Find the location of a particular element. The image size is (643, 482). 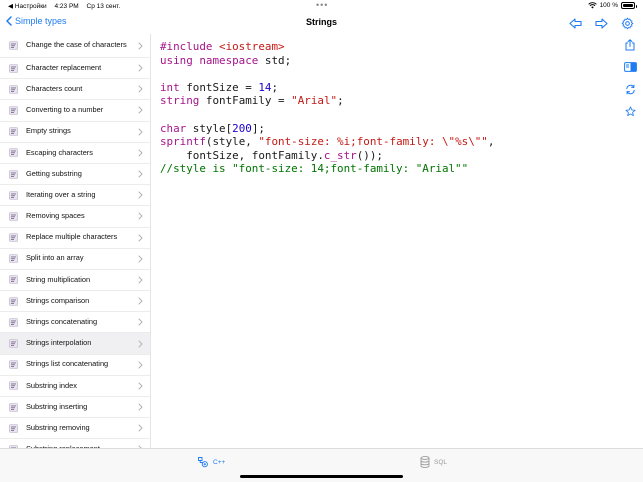

sidebar-item: Strings interpolation is located at coordinates (75, 344).